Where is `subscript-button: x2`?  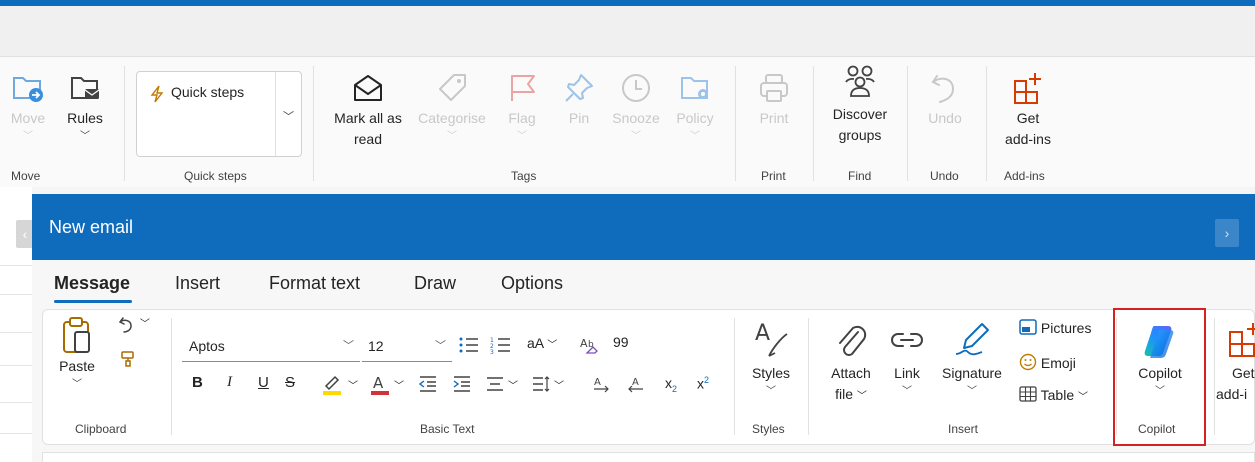 subscript-button: x2 is located at coordinates (671, 384).